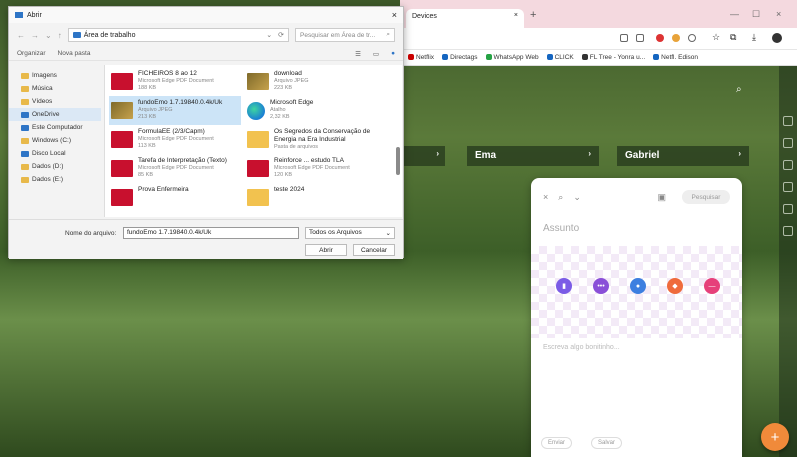 This screenshot has width=797, height=457. Describe the element at coordinates (638, 286) in the screenshot. I see `color-swatch-blue: ●` at that location.